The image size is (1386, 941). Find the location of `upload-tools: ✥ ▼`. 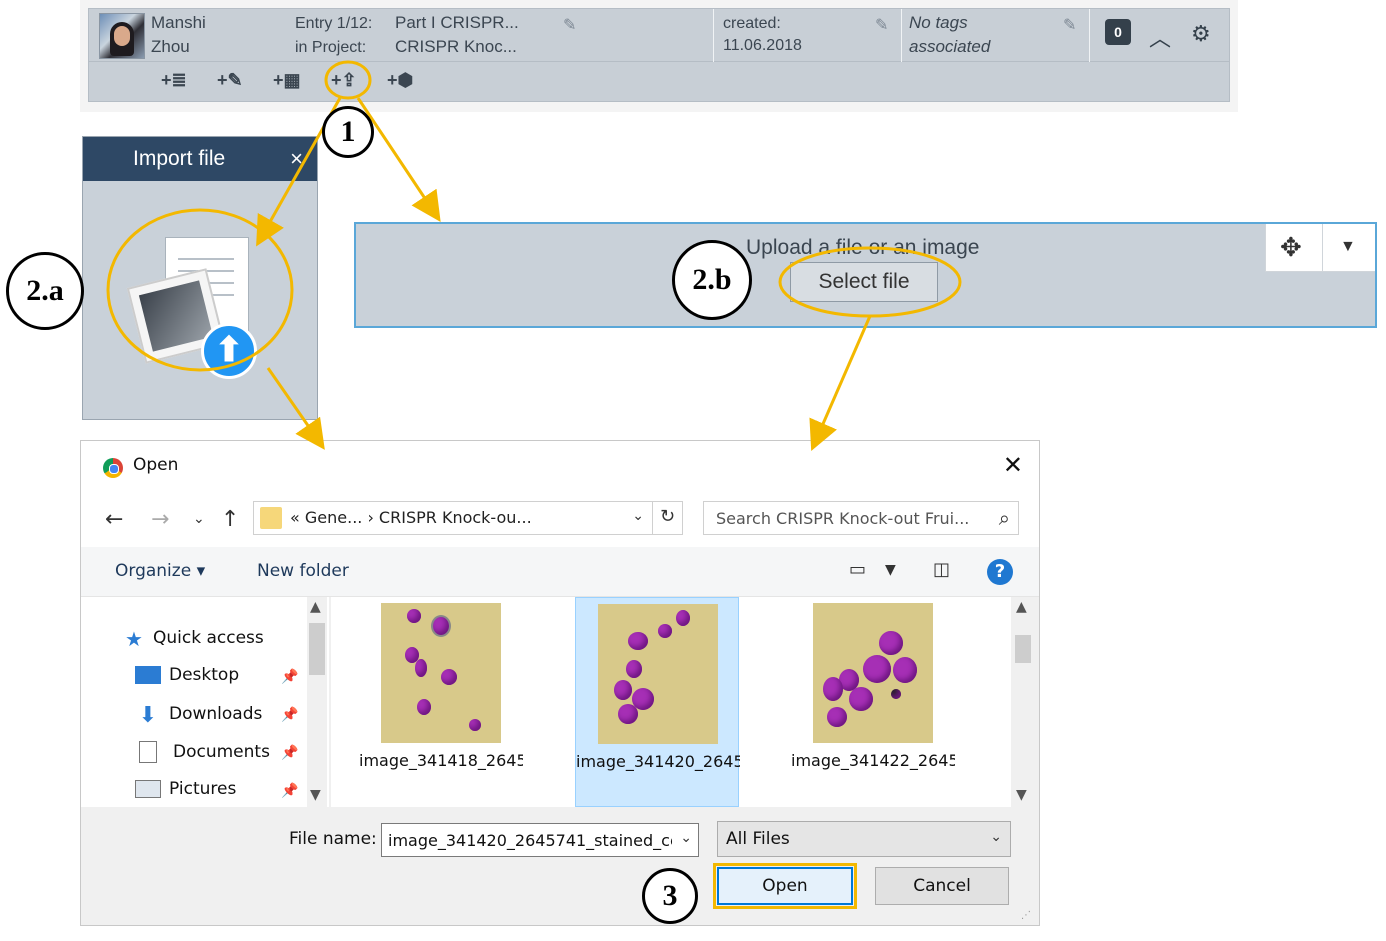

upload-tools: ✥ ▼ is located at coordinates (1320, 248).